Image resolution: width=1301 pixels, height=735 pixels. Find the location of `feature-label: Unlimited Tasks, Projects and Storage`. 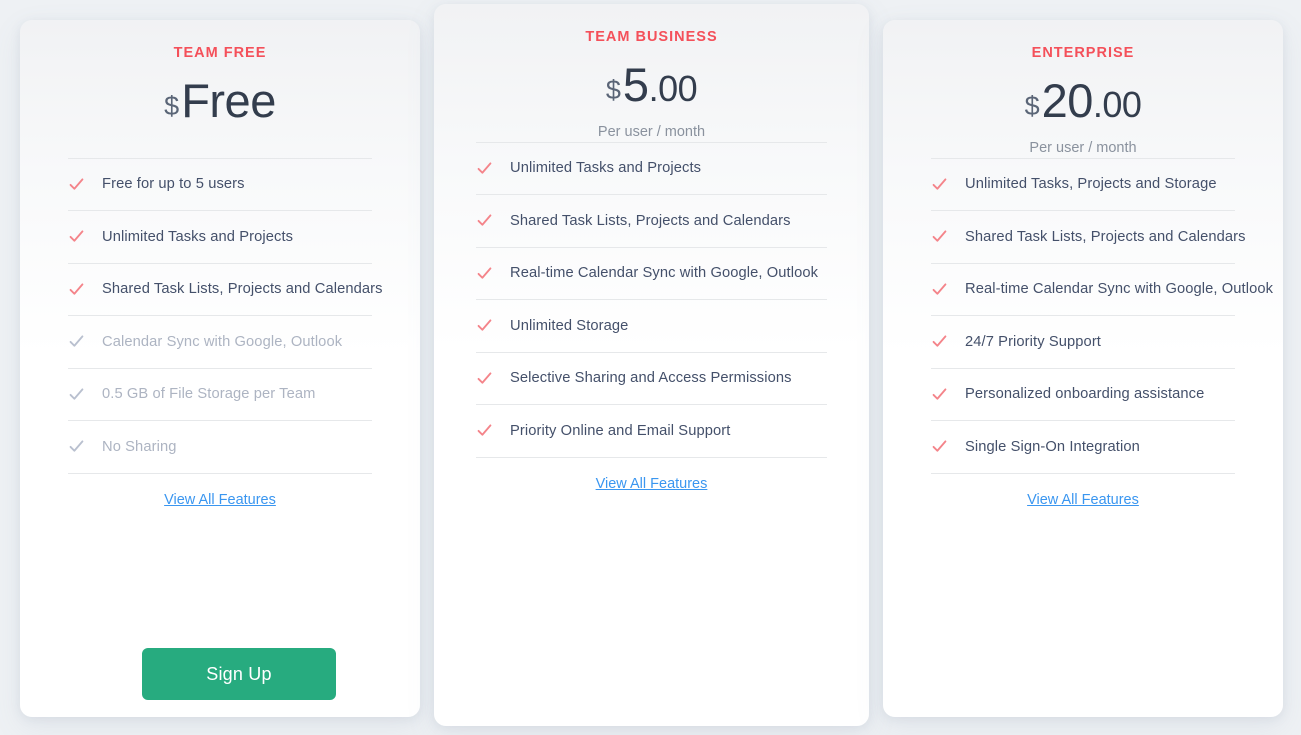

feature-label: Unlimited Tasks, Projects and Storage is located at coordinates (1091, 184).